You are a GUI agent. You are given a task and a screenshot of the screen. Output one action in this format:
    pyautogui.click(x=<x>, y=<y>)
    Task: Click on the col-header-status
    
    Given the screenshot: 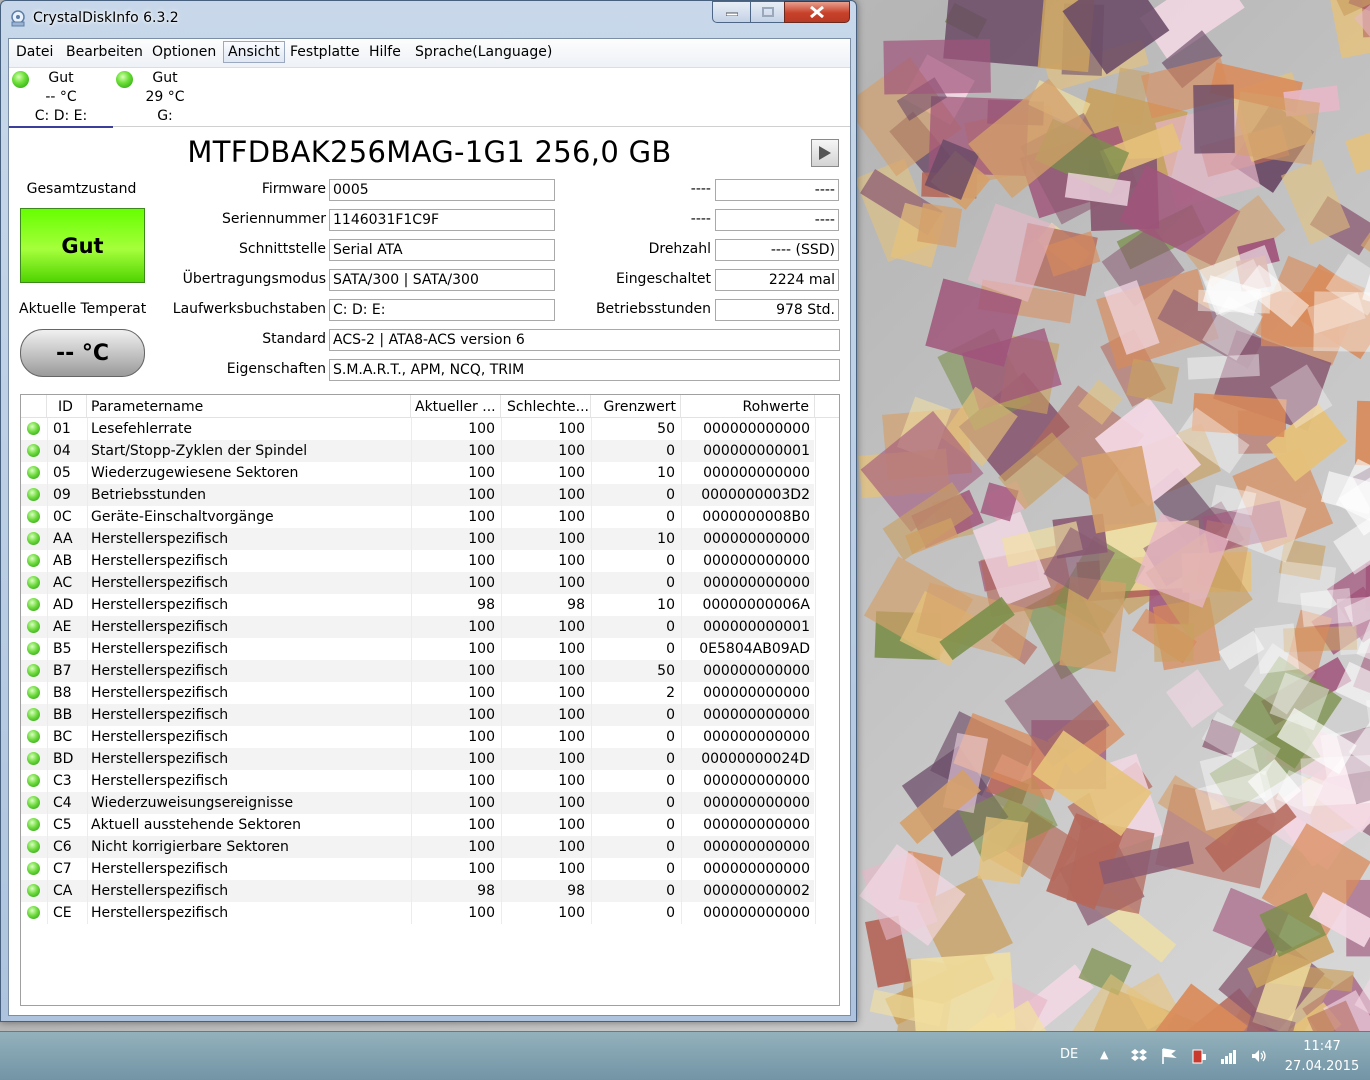 What is the action you would take?
    pyautogui.click(x=34, y=406)
    